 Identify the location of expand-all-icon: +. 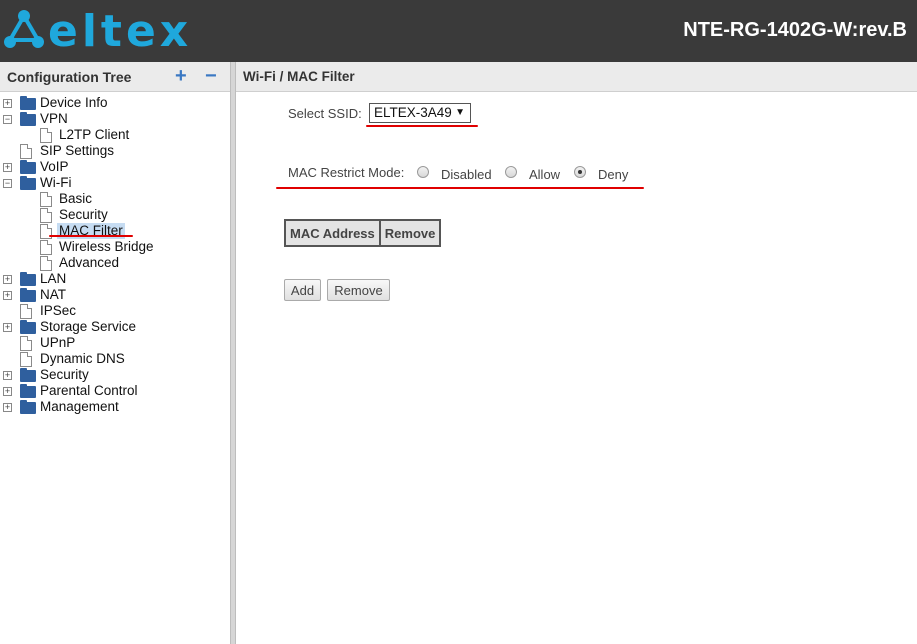
(181, 76).